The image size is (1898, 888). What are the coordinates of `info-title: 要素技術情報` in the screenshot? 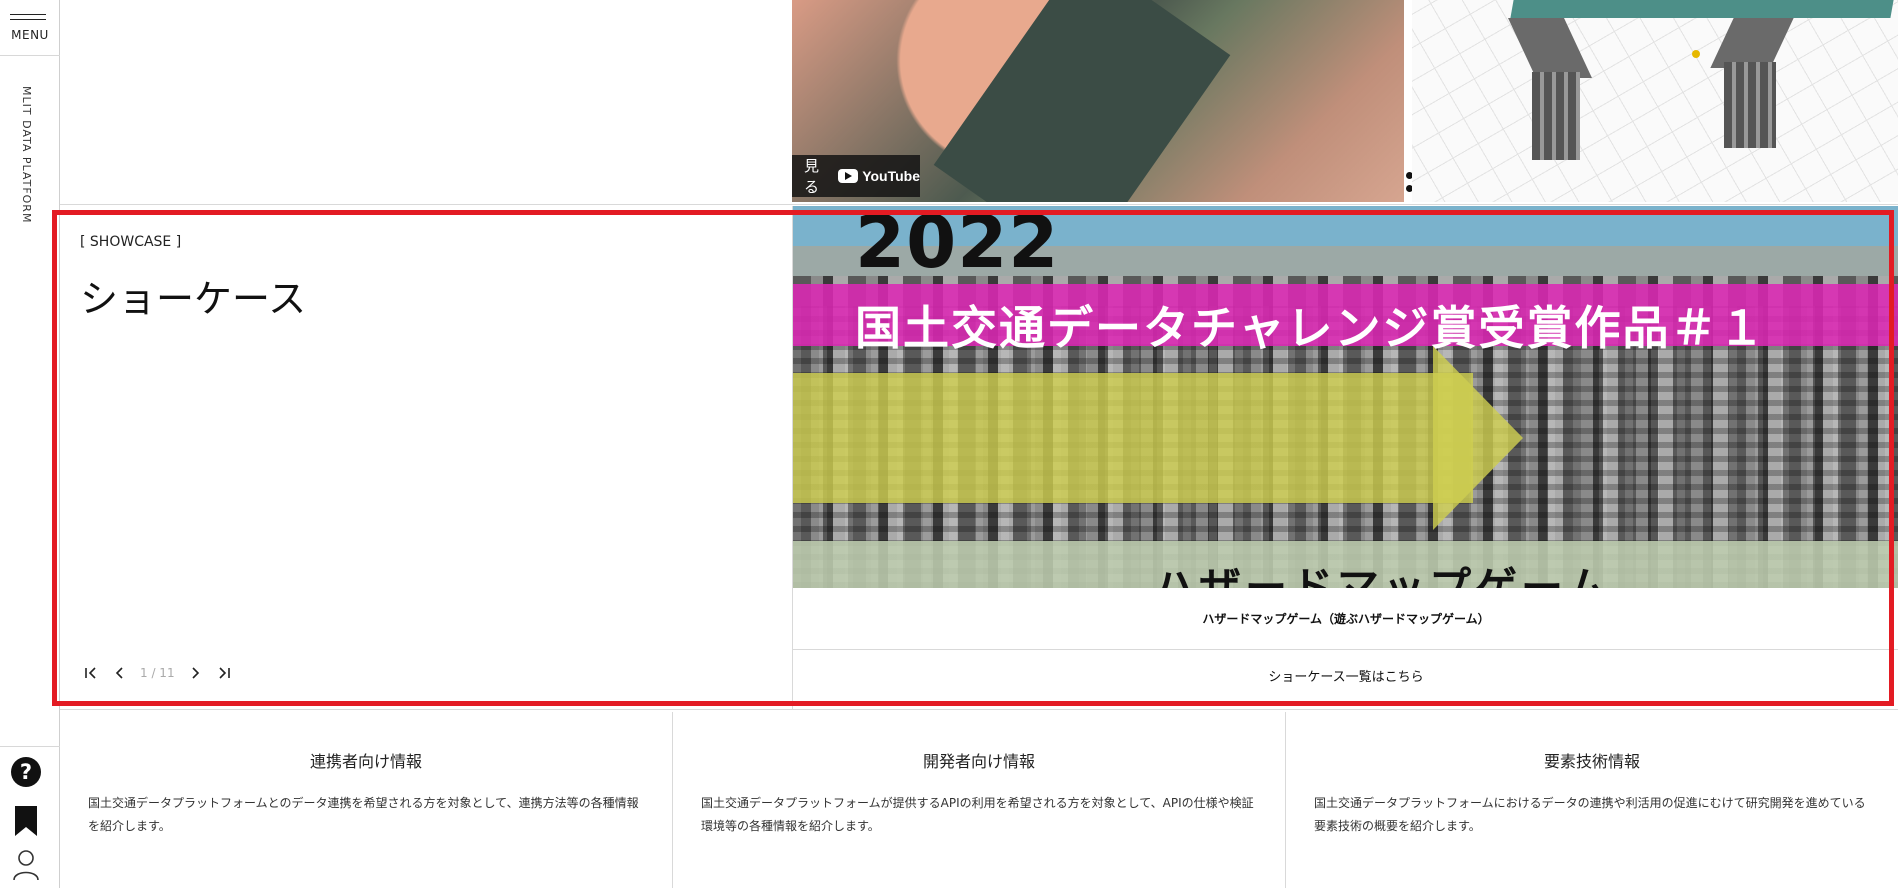 It's located at (1591, 761).